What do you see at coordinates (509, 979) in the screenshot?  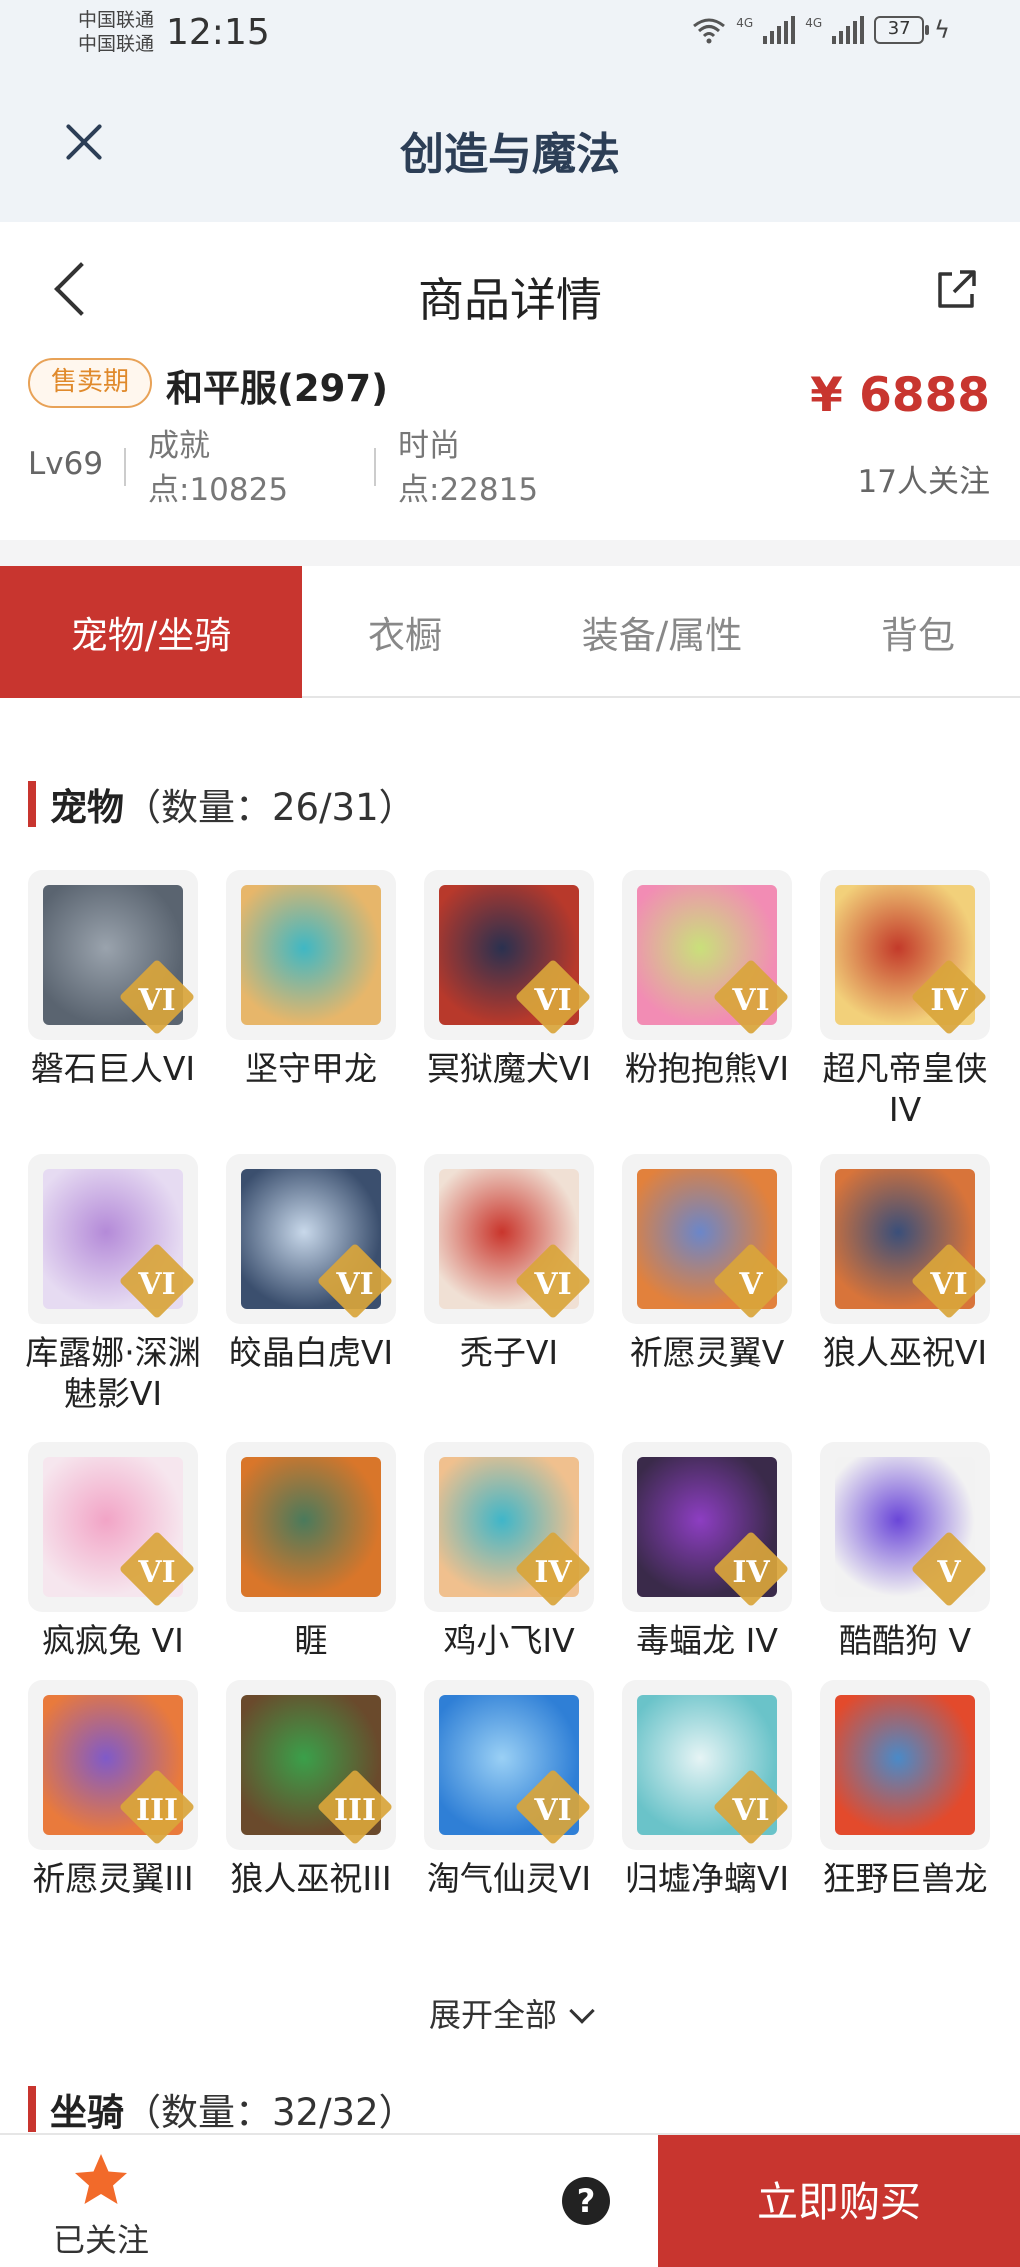 I see `pet-card: VI 冥狱魔犬VI` at bounding box center [509, 979].